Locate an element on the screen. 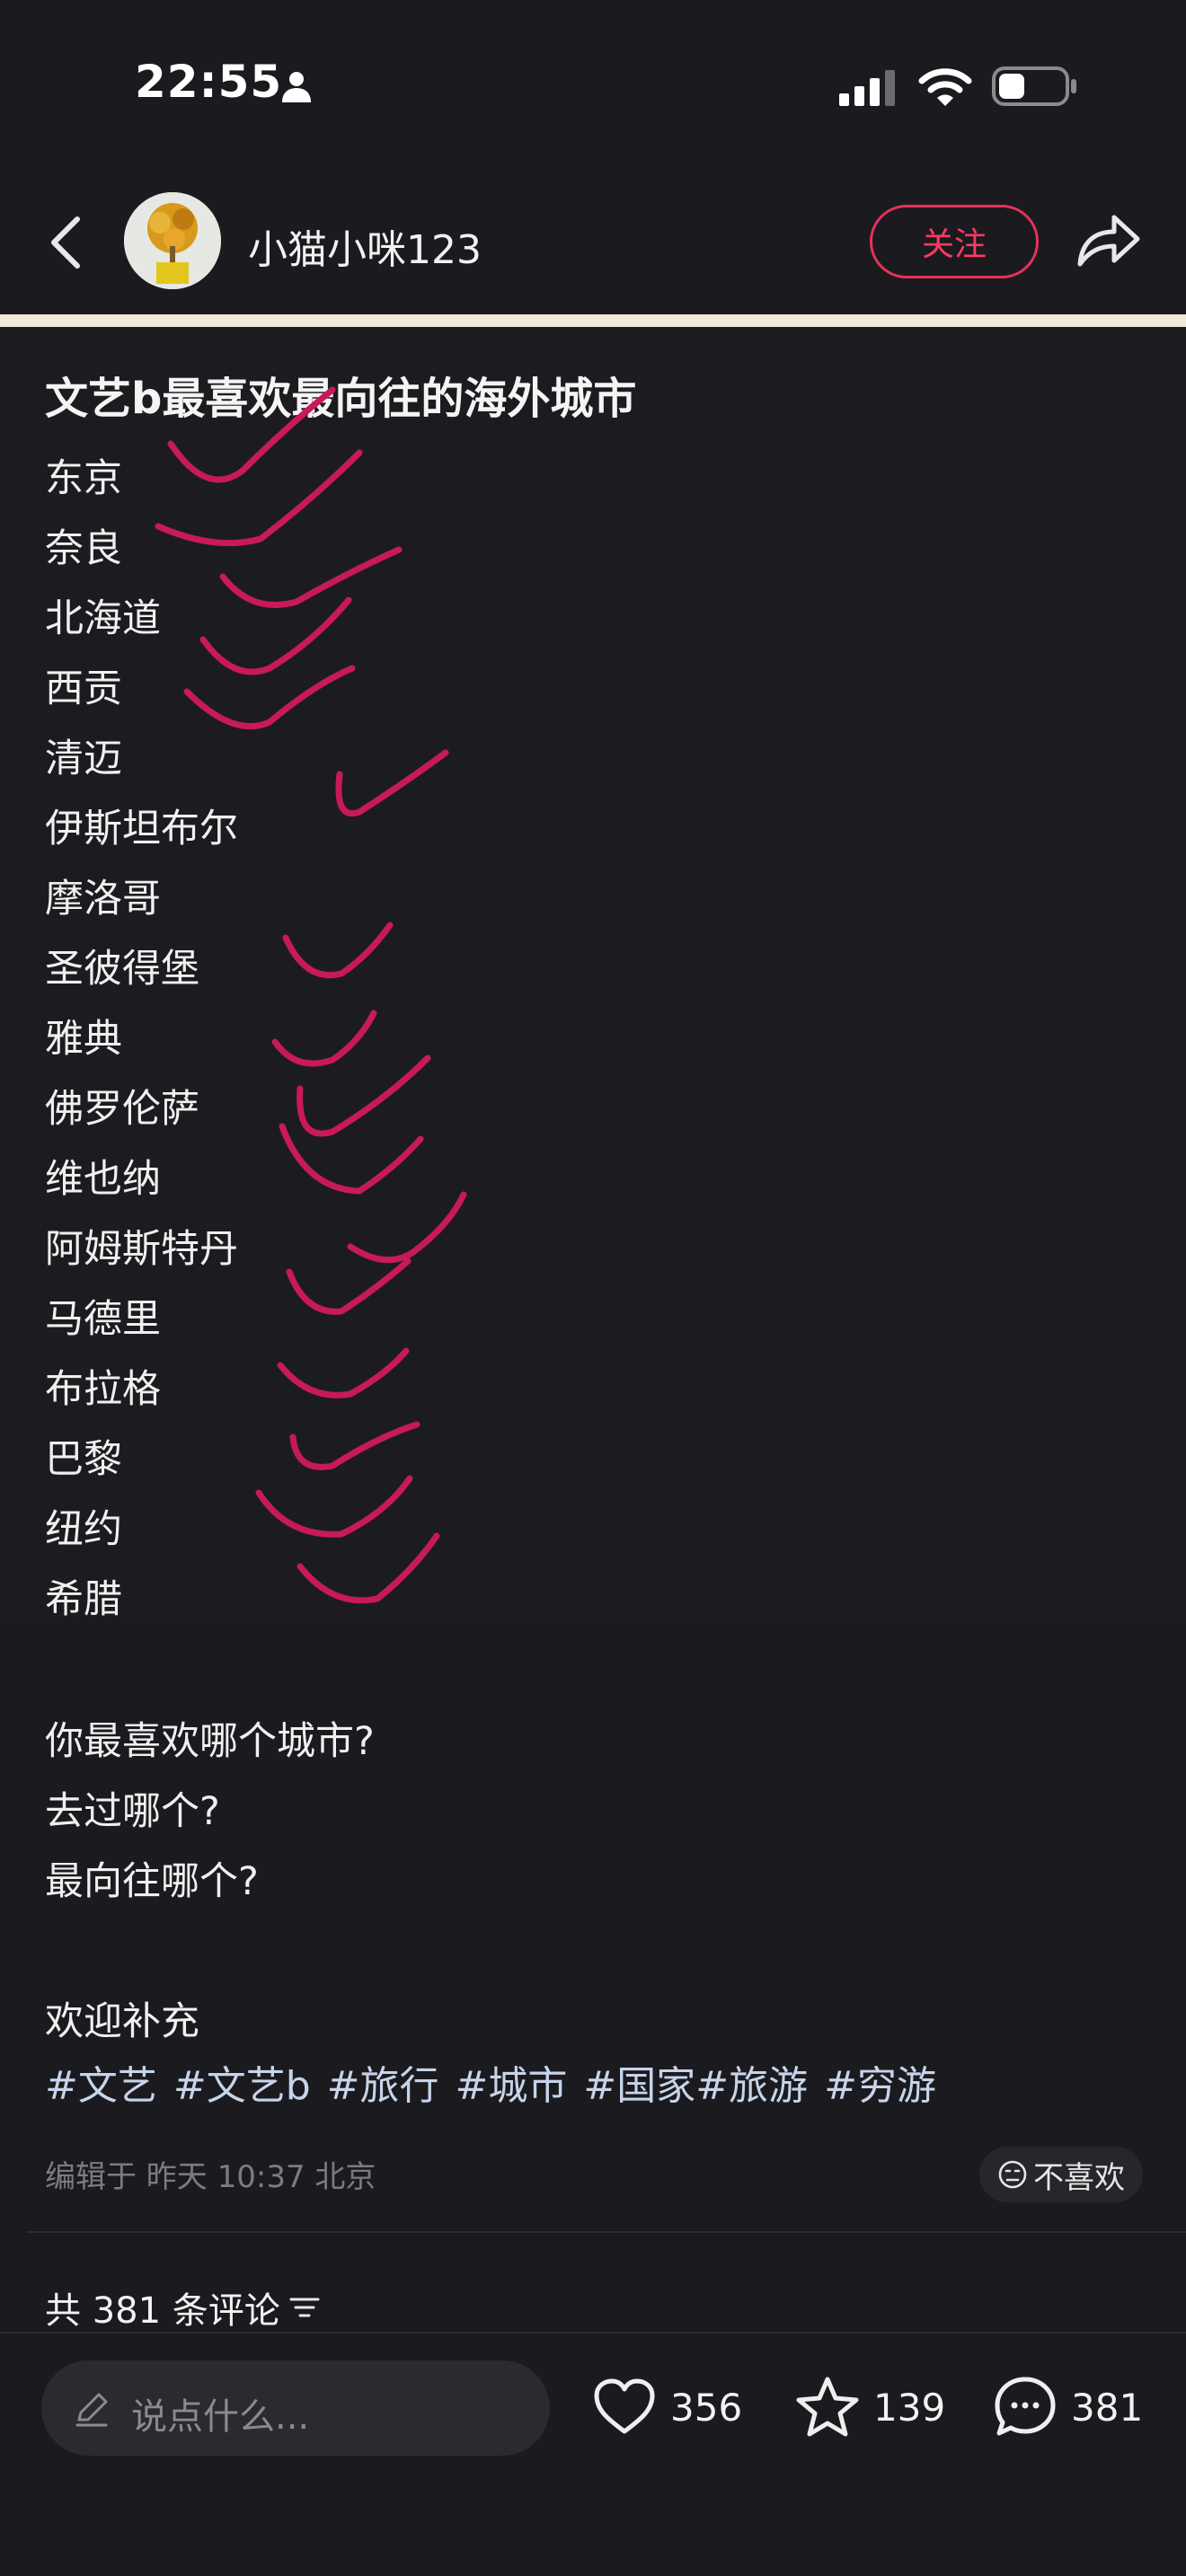  hashtag: #文艺 is located at coordinates (101, 2086).